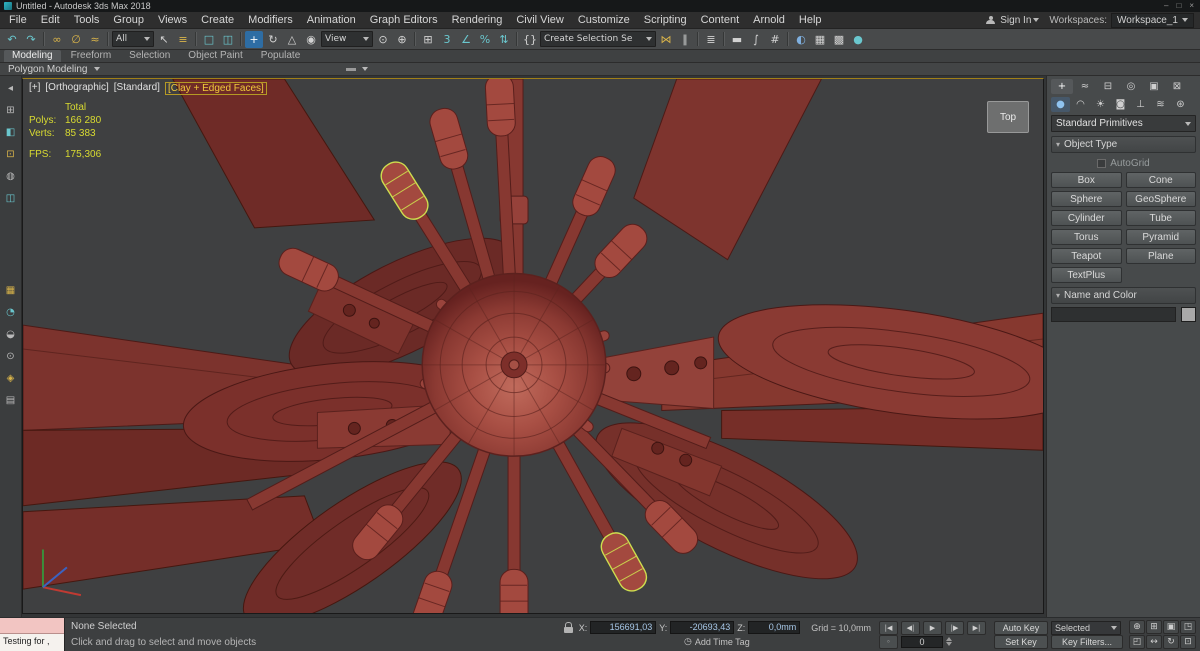 The image size is (1200, 651). I want to click on box-button: Box, so click(1086, 180).